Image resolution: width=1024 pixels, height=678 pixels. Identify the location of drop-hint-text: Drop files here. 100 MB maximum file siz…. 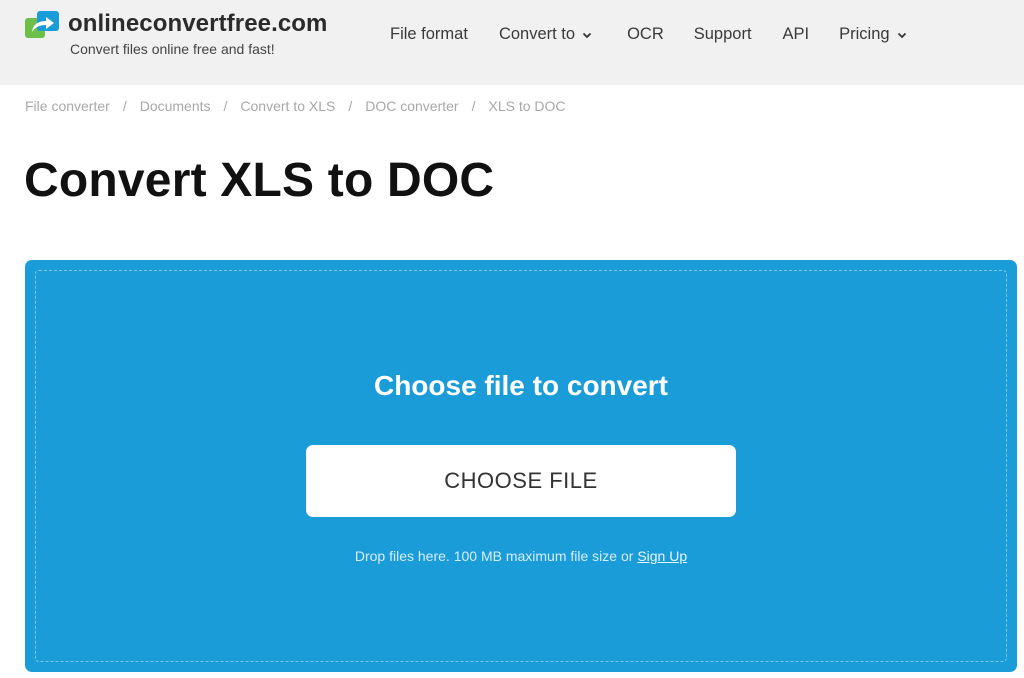
(496, 556).